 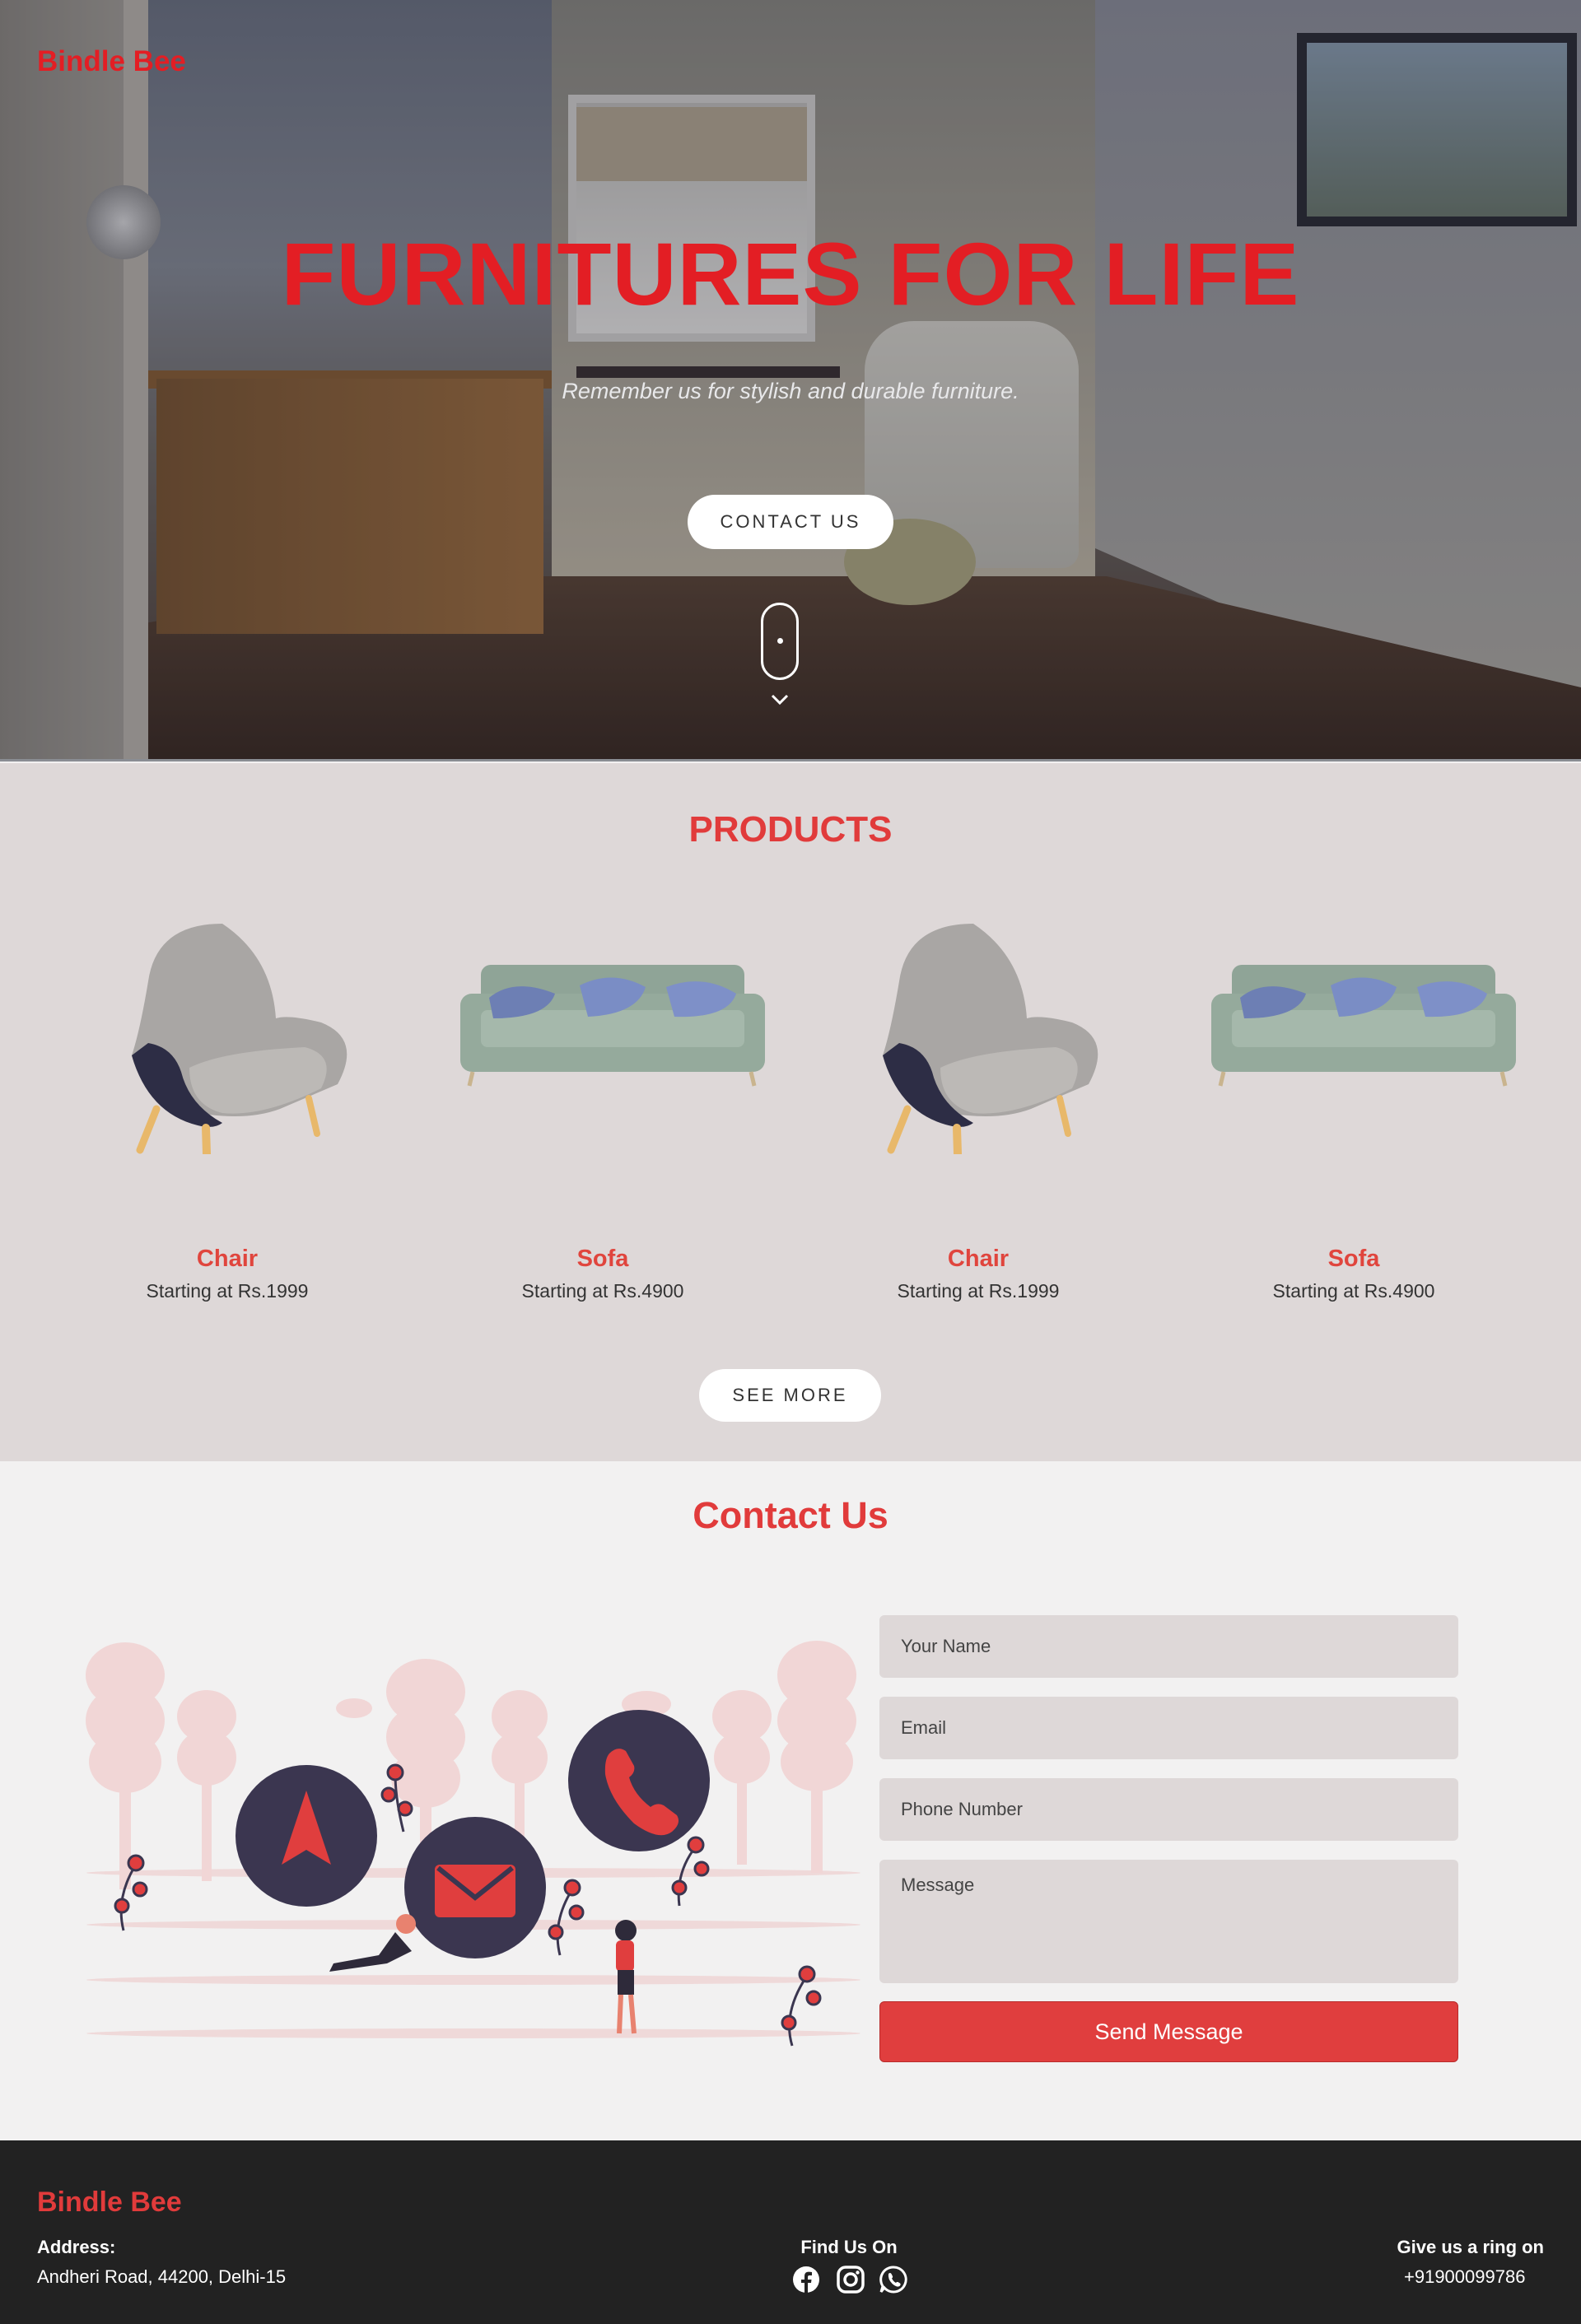 I want to click on phone-number: +91900099786, so click(x=1464, y=2277).